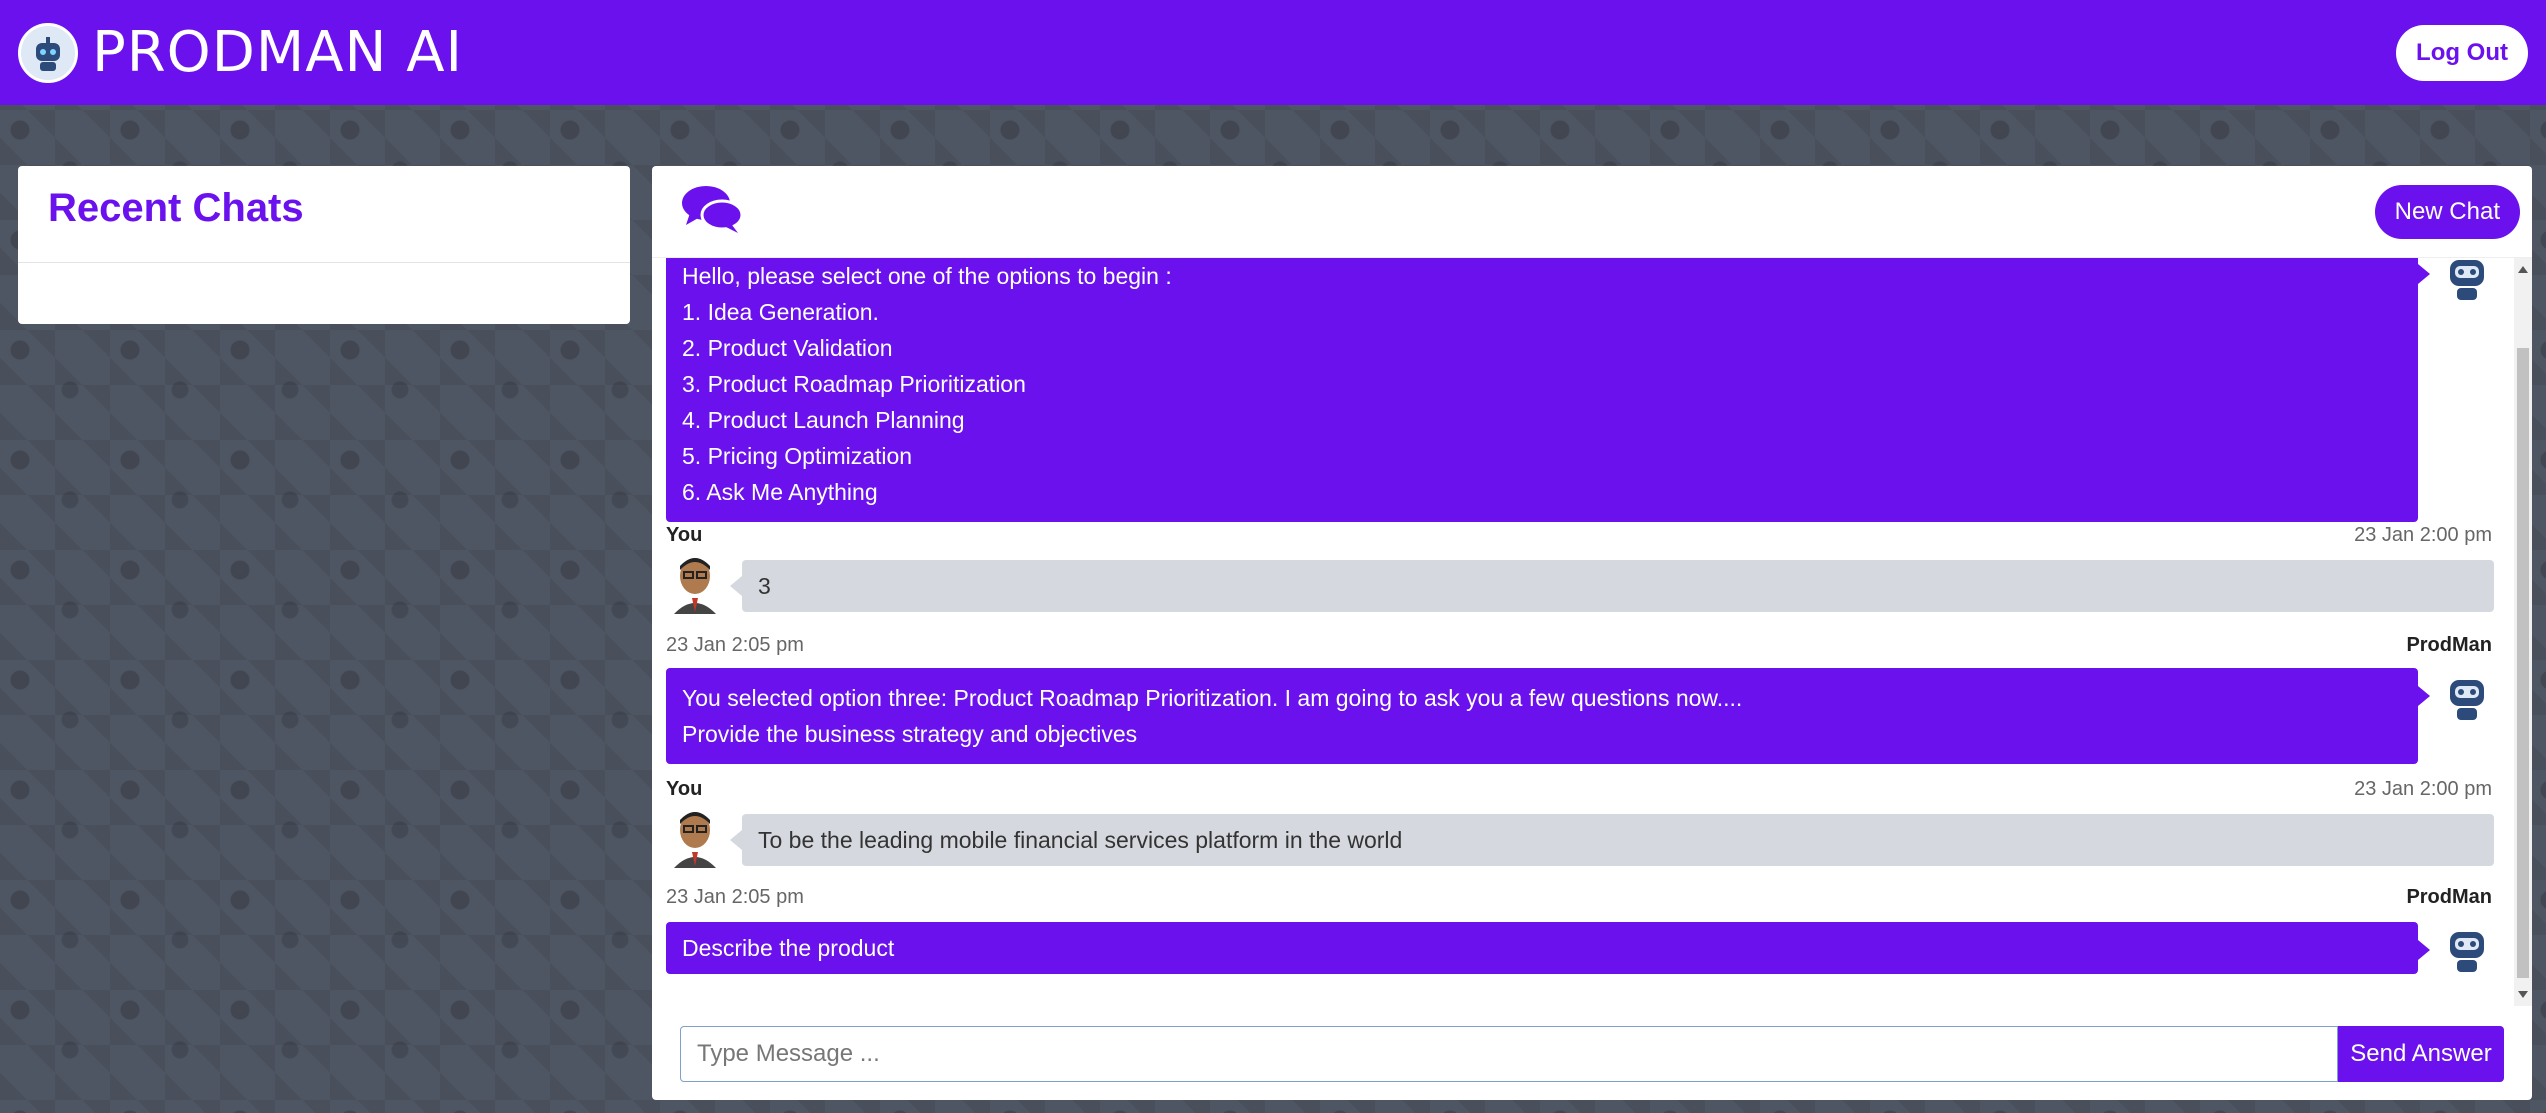  Describe the element at coordinates (176, 208) in the screenshot. I see `recent-chats-title: Recent Chats` at that location.